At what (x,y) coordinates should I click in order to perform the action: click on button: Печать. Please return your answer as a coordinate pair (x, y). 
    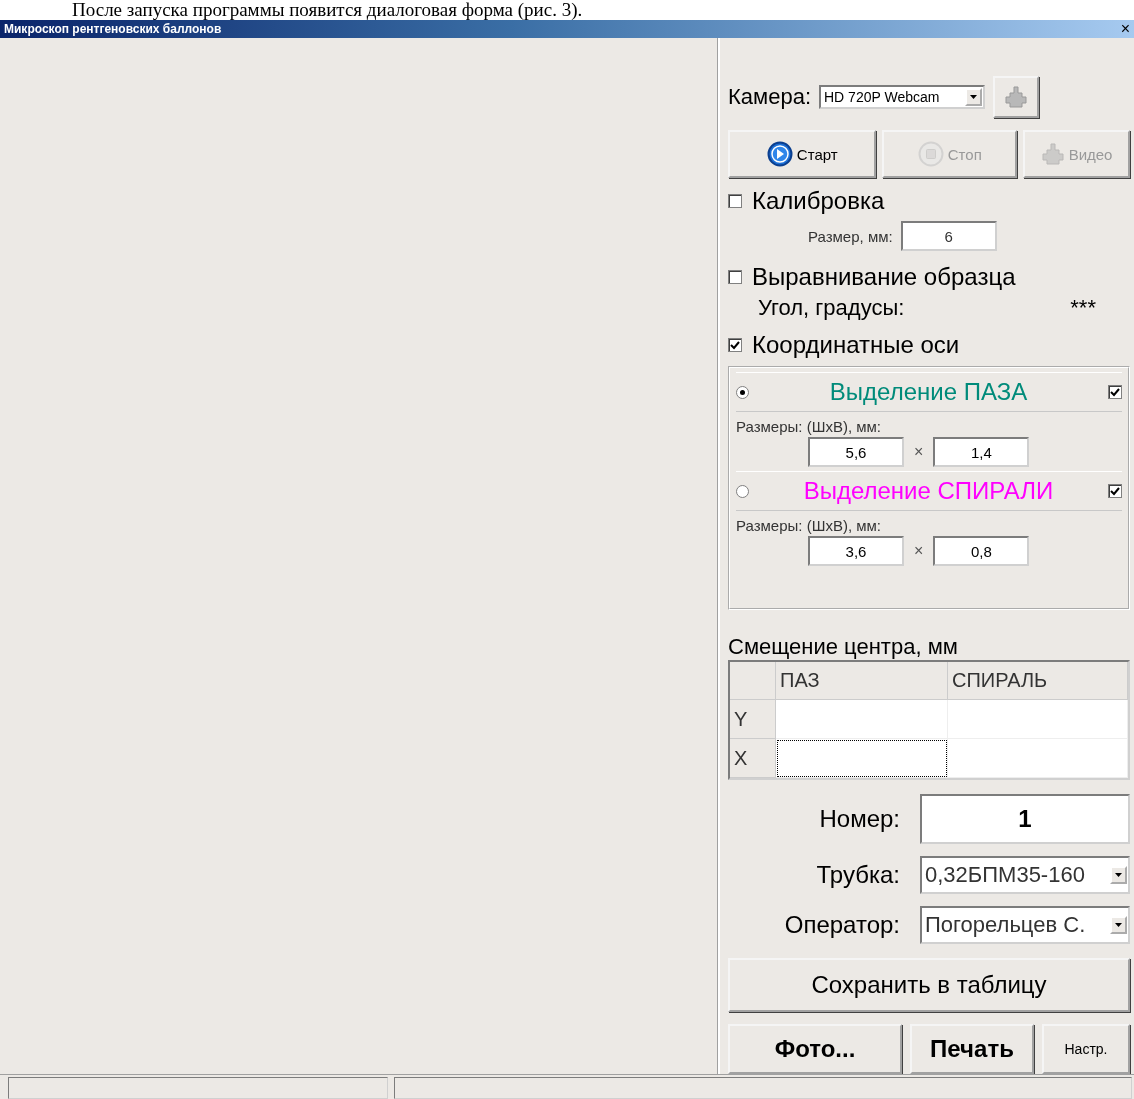
    Looking at the image, I should click on (972, 1049).